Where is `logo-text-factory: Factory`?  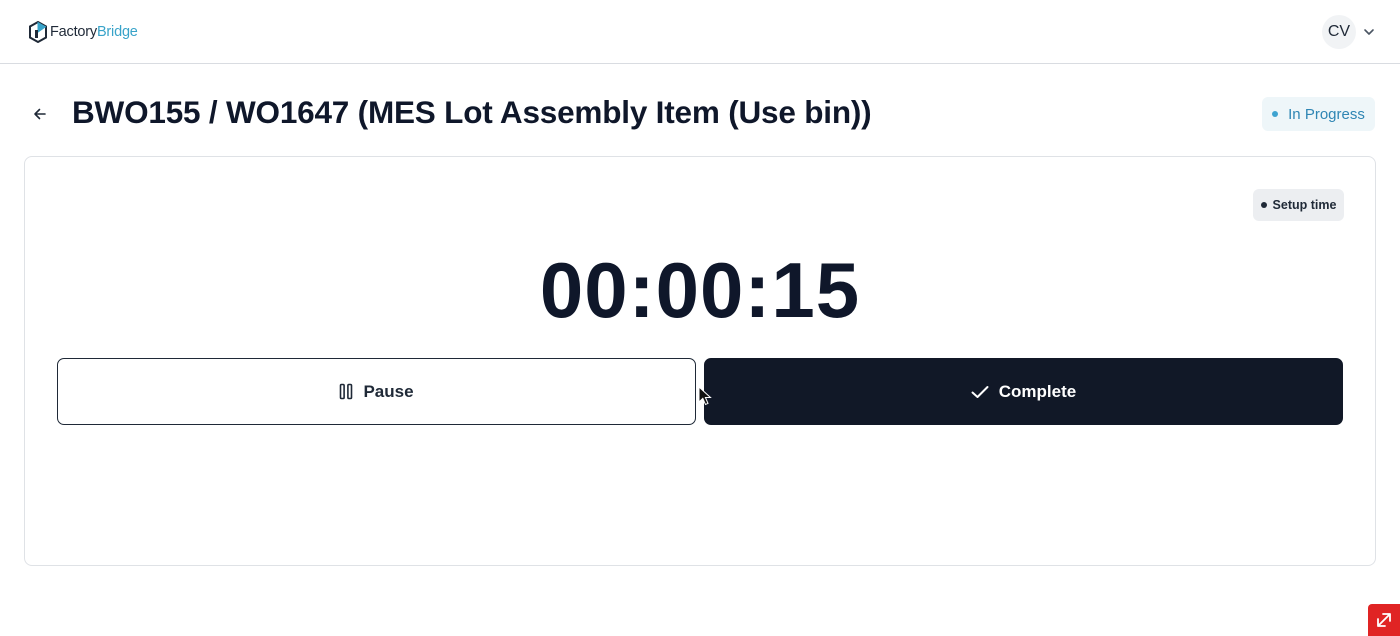
logo-text-factory: Factory is located at coordinates (73, 32).